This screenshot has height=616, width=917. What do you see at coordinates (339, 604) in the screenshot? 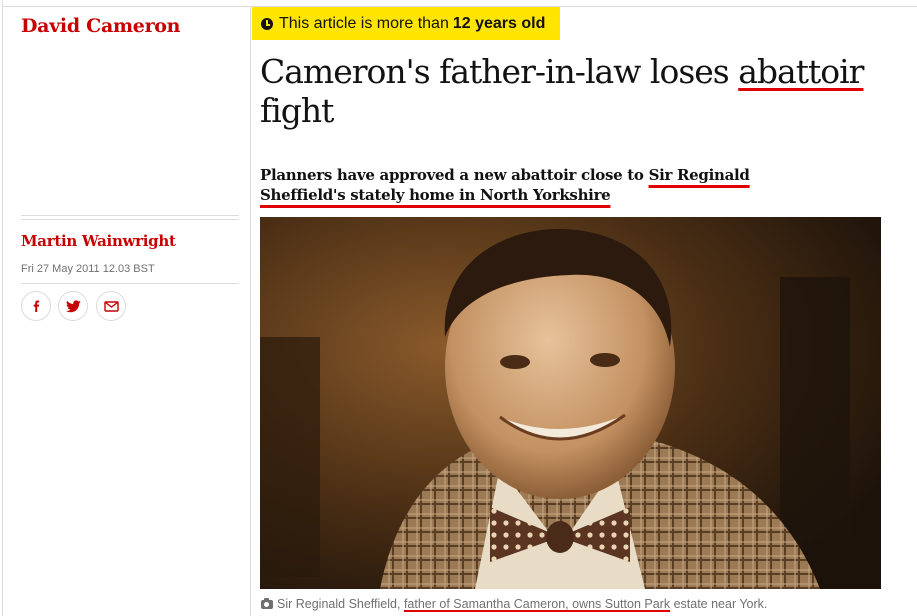
I see `caption-start: Sir Reginald Sheffield,` at bounding box center [339, 604].